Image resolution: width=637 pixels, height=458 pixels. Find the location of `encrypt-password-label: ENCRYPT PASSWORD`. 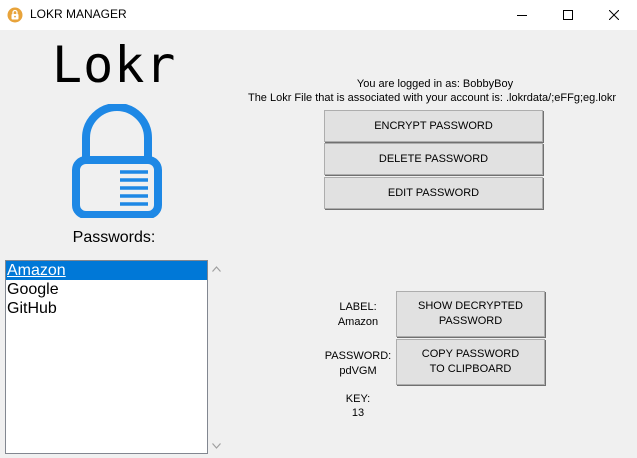

encrypt-password-label: ENCRYPT PASSWORD is located at coordinates (433, 125).